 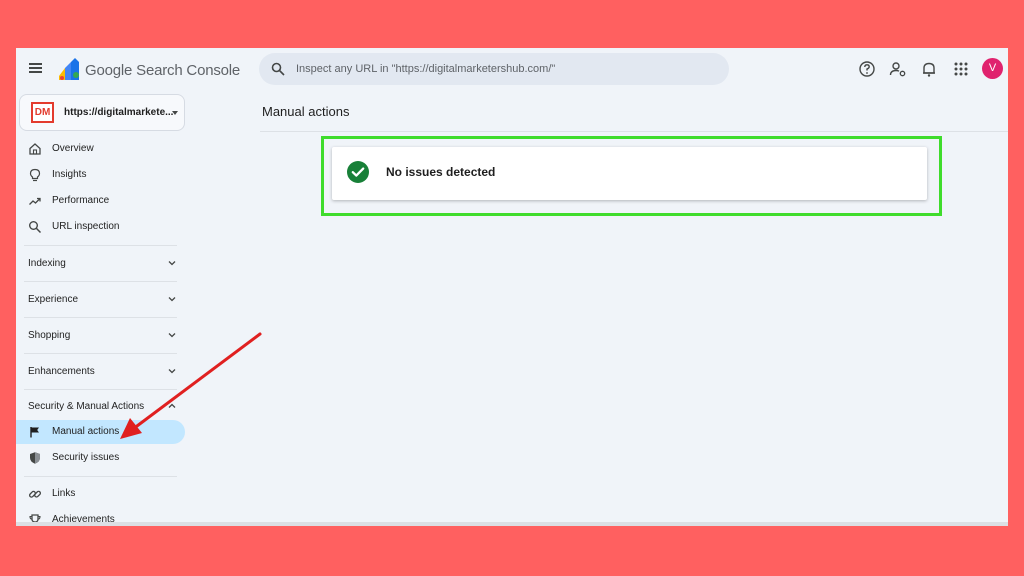 What do you see at coordinates (100, 175) in the screenshot?
I see `sidebar-item-insights: Insights` at bounding box center [100, 175].